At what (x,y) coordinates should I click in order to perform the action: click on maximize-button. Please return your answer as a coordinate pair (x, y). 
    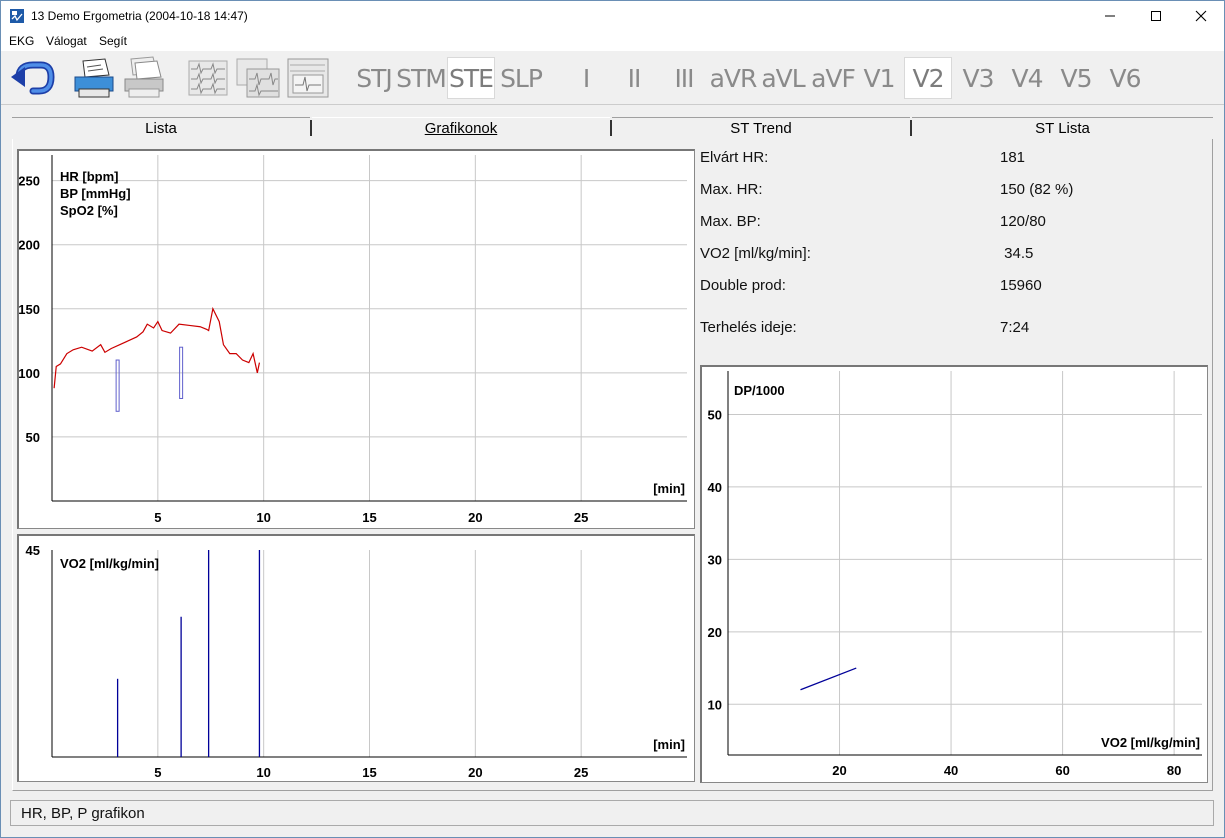
    Looking at the image, I should click on (1156, 16).